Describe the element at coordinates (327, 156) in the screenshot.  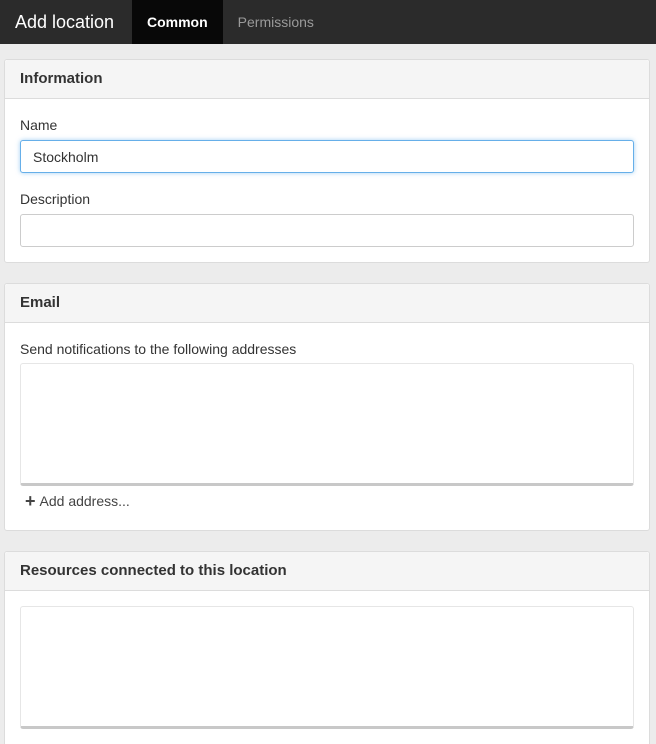
I see `name-field` at that location.